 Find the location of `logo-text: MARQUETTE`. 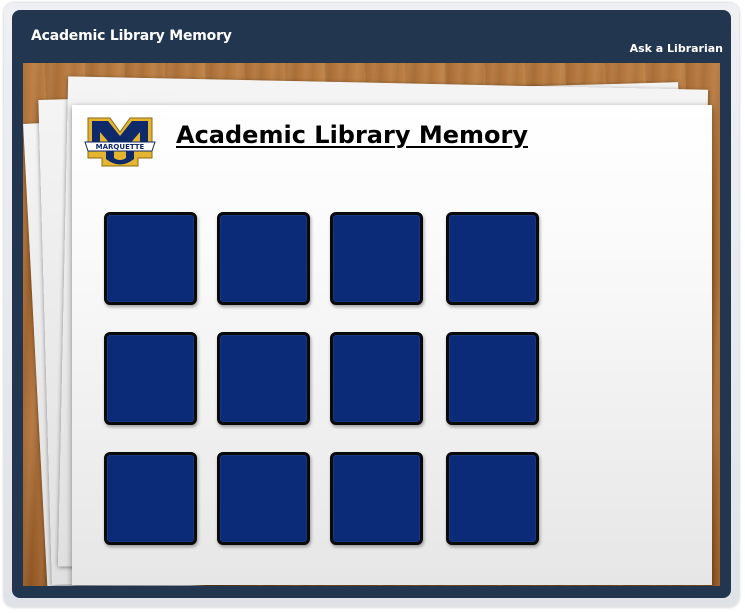

logo-text: MARQUETTE is located at coordinates (120, 147).